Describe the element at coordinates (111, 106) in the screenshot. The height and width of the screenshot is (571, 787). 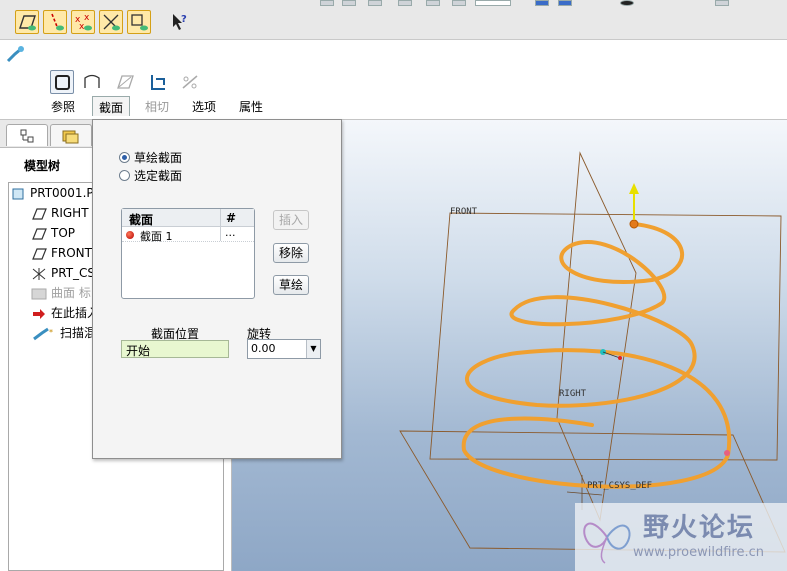
I see `tab-sections: 截面` at that location.